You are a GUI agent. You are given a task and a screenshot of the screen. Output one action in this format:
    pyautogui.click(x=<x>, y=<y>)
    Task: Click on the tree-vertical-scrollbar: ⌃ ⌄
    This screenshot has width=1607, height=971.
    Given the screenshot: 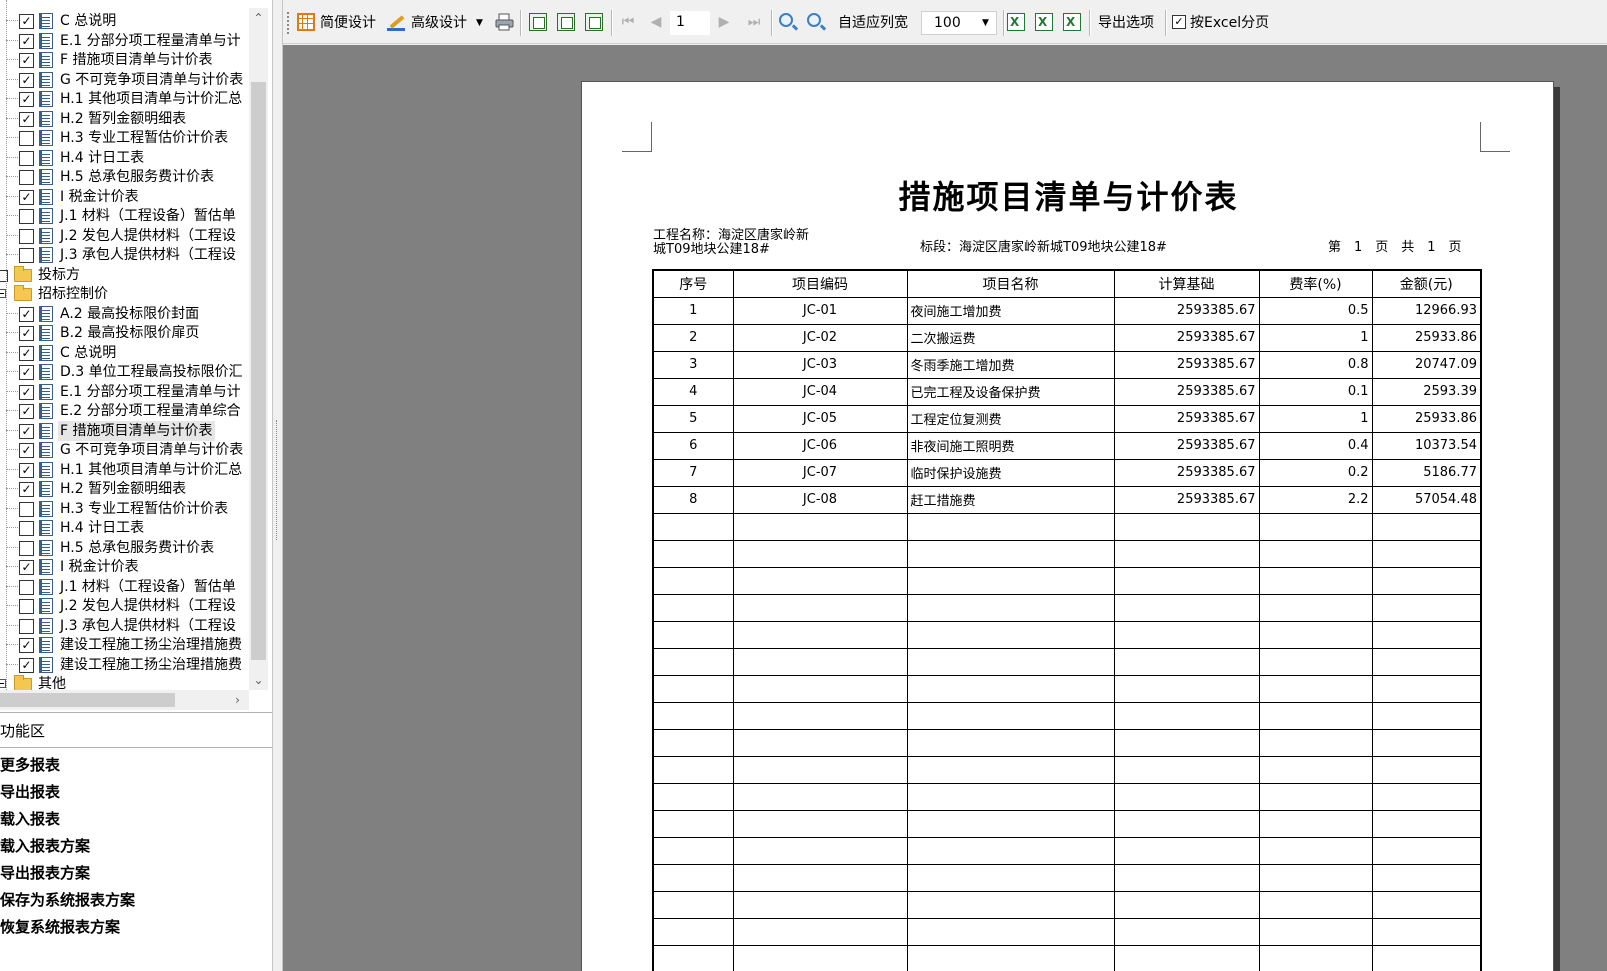 What is the action you would take?
    pyautogui.click(x=258, y=349)
    